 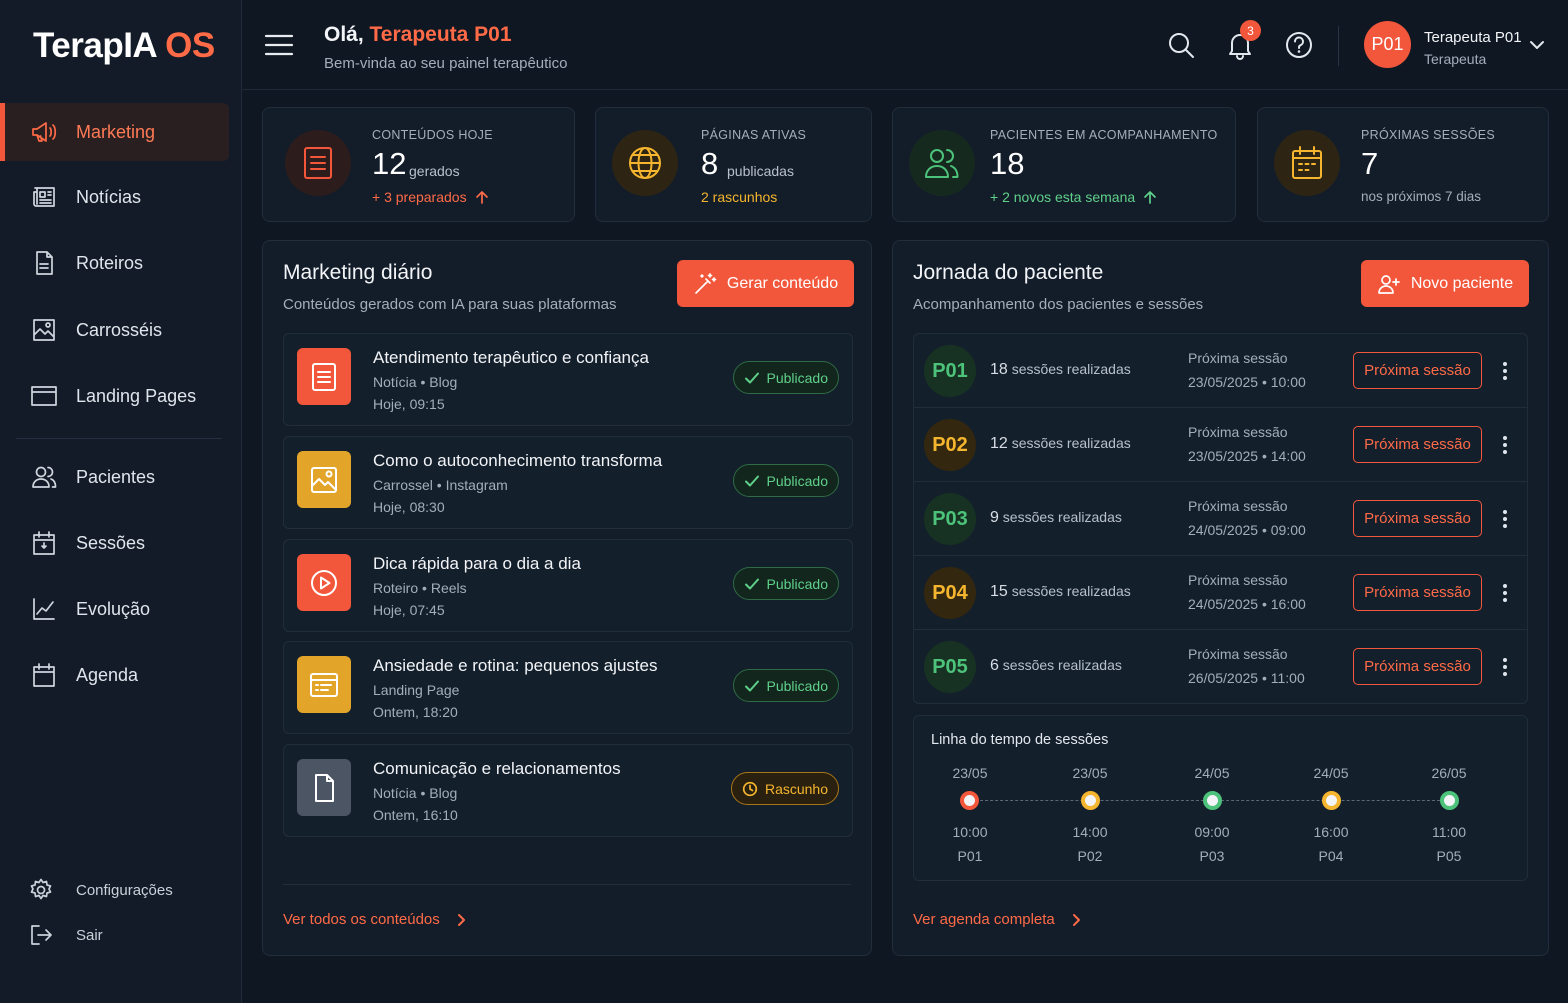 What do you see at coordinates (409, 507) in the screenshot?
I see `content-time: Hoje, 08:30` at bounding box center [409, 507].